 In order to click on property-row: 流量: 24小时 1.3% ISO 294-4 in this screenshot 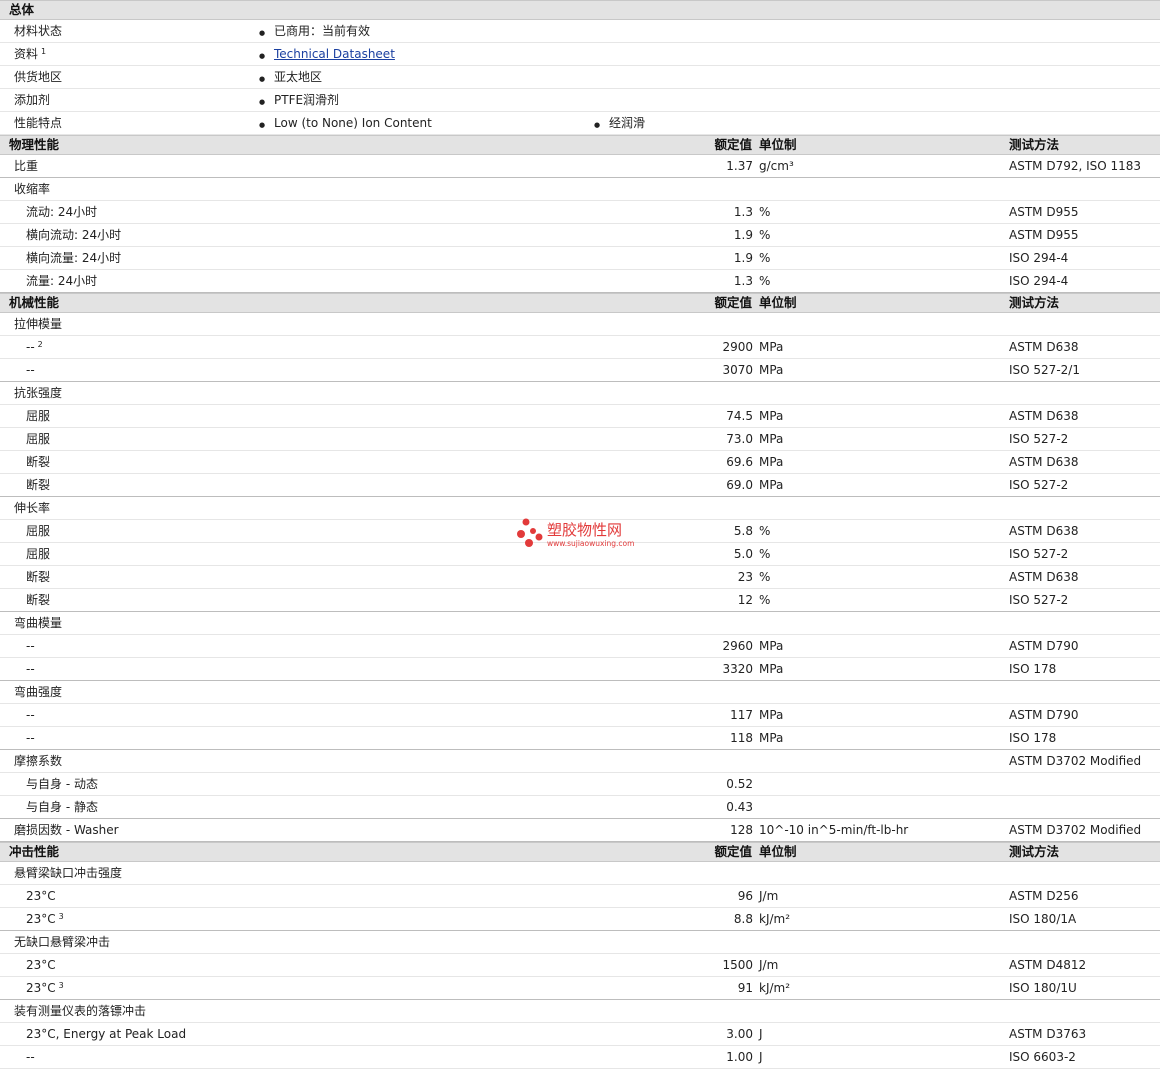, I will do `click(580, 281)`.